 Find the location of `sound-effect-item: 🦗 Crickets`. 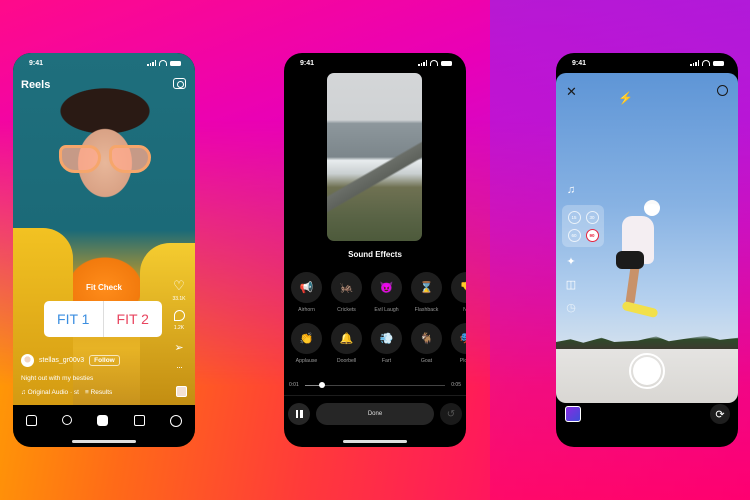

sound-effect-item: 🦗 Crickets is located at coordinates (346, 292).